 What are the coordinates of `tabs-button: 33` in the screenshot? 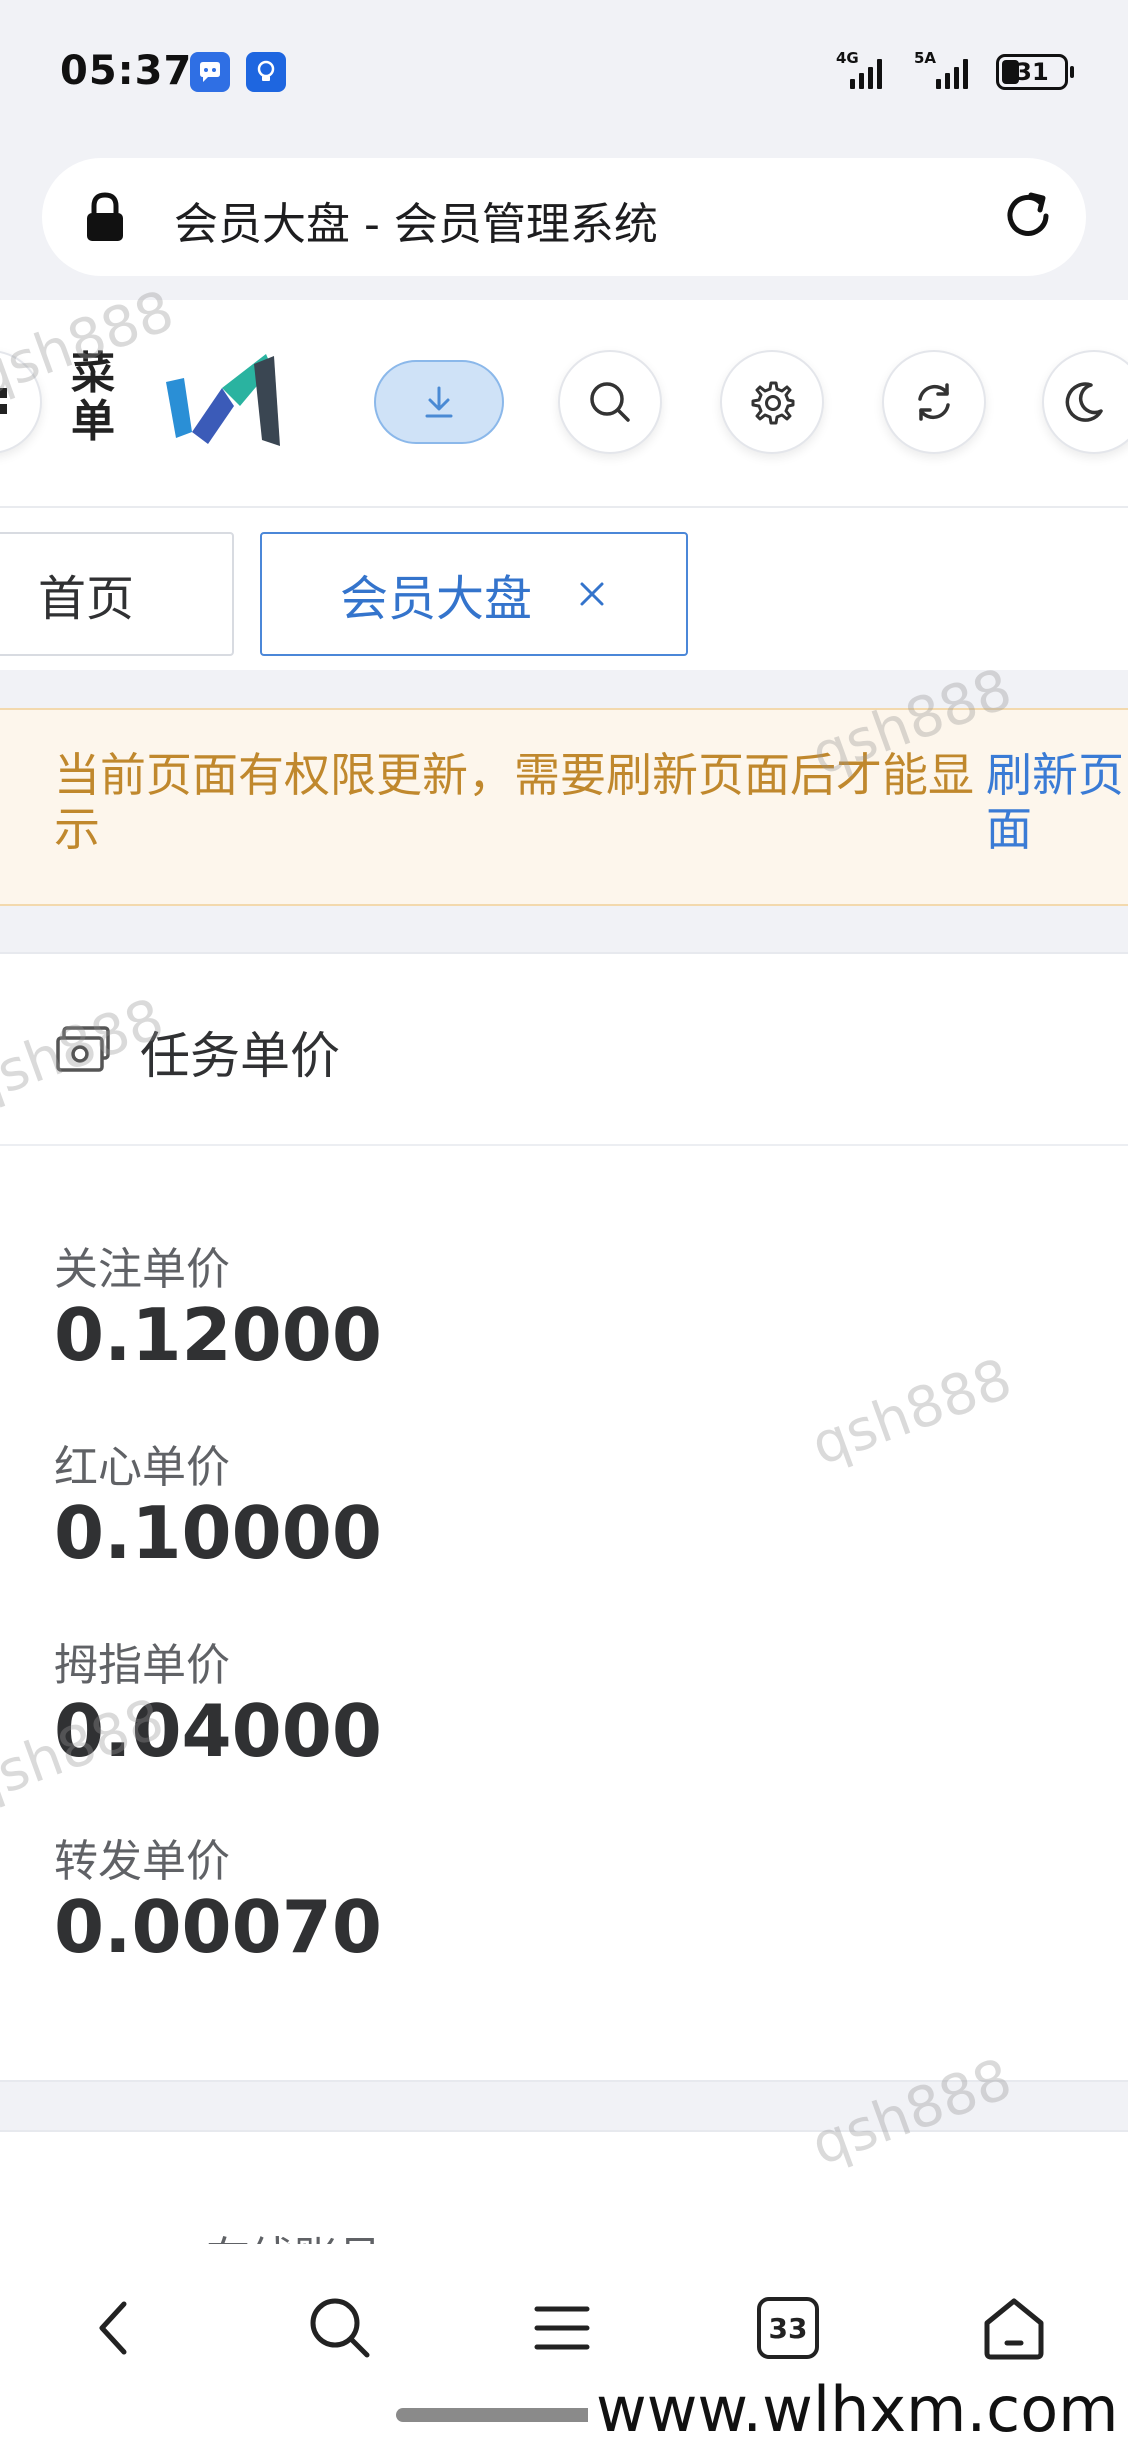 It's located at (788, 2328).